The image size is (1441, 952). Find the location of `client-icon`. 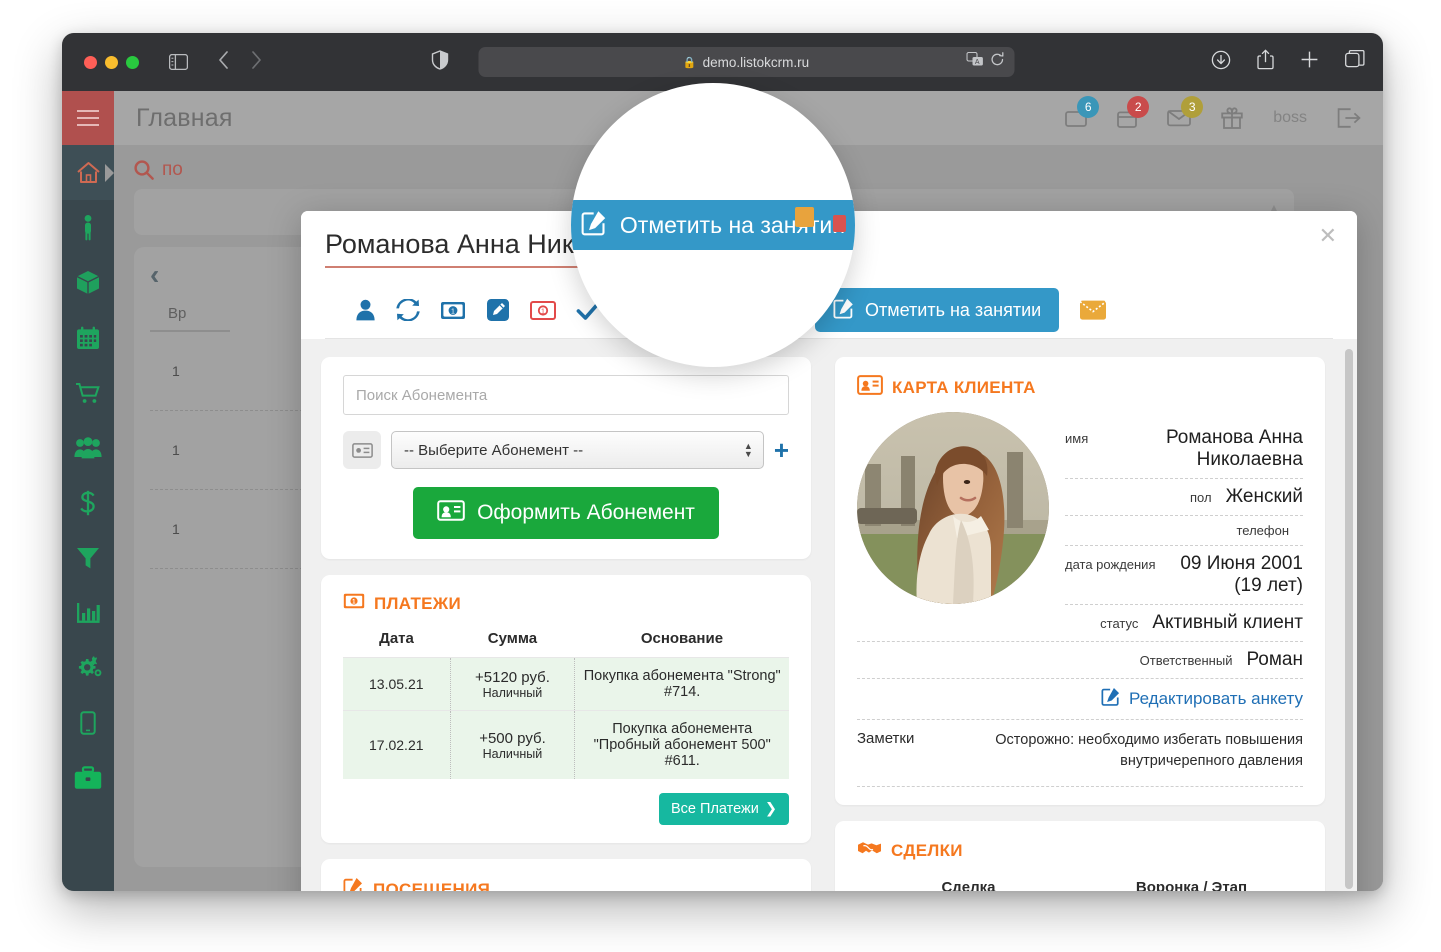

client-icon is located at coordinates (365, 310).